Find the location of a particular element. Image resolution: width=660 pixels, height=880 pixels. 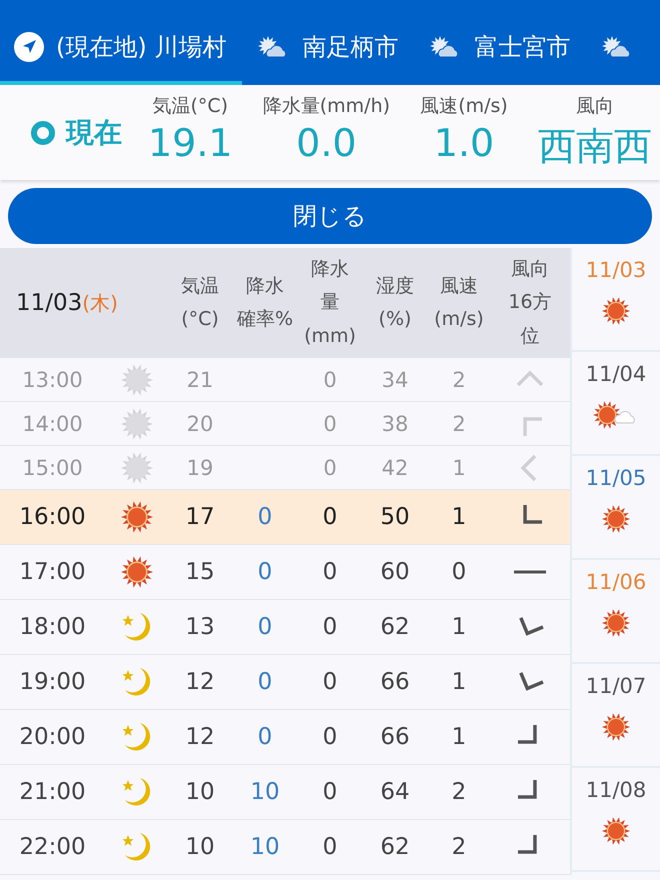

temperature-cell: 15 is located at coordinates (200, 572).